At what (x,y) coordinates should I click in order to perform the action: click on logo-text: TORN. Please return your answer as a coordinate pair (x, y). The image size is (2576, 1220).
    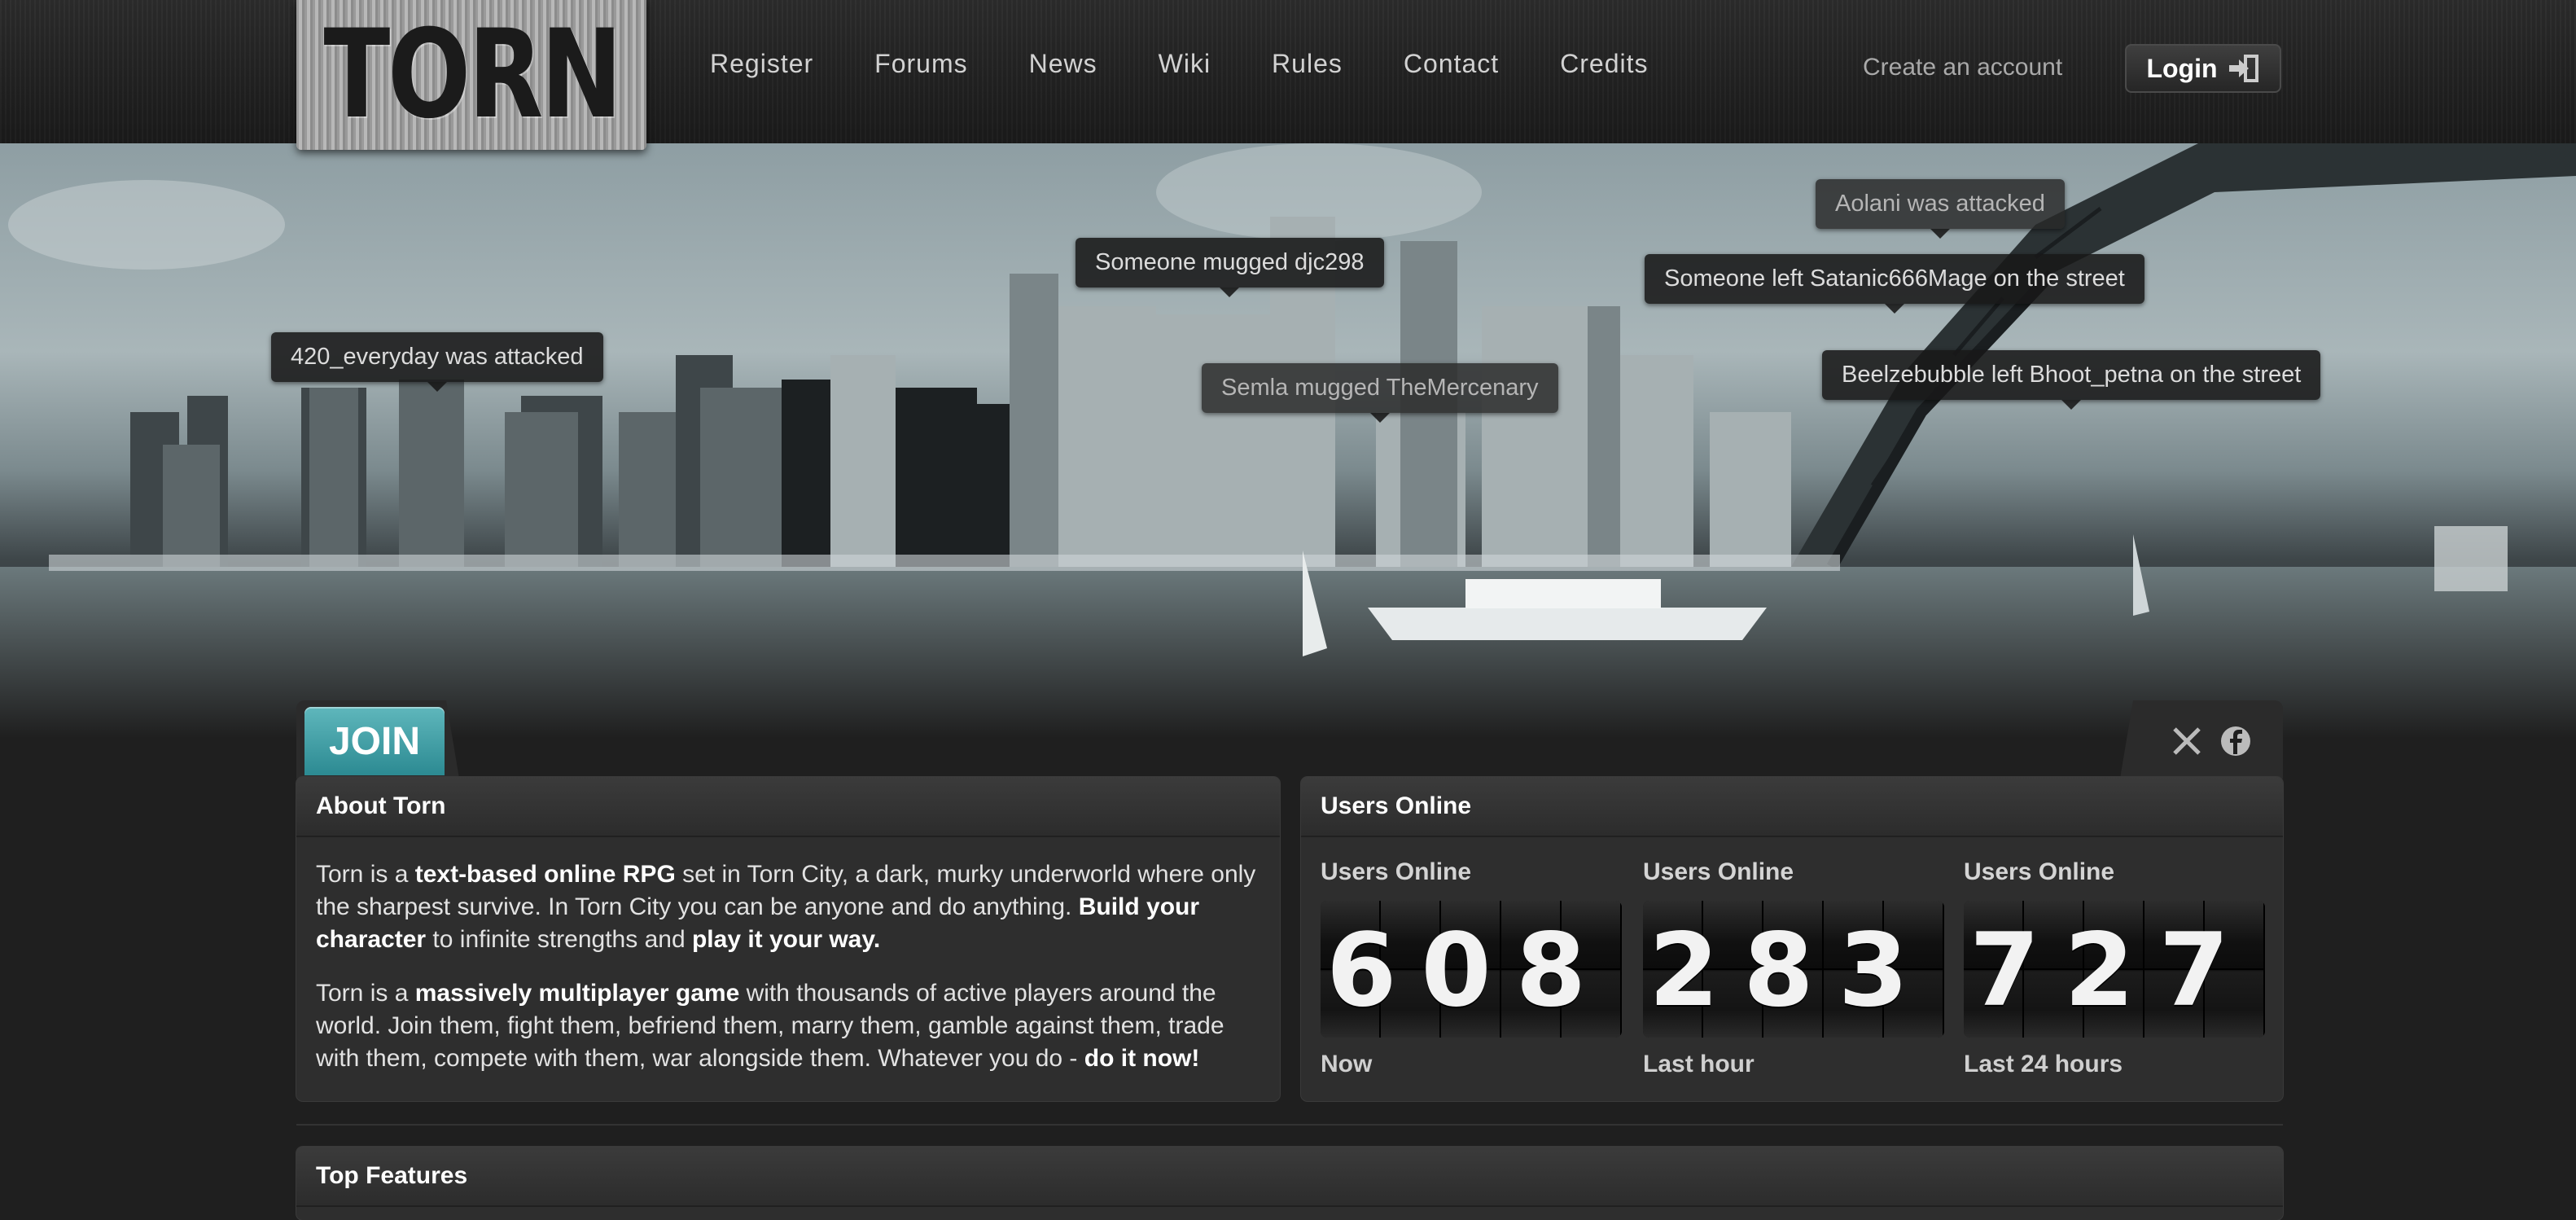
    Looking at the image, I should click on (472, 75).